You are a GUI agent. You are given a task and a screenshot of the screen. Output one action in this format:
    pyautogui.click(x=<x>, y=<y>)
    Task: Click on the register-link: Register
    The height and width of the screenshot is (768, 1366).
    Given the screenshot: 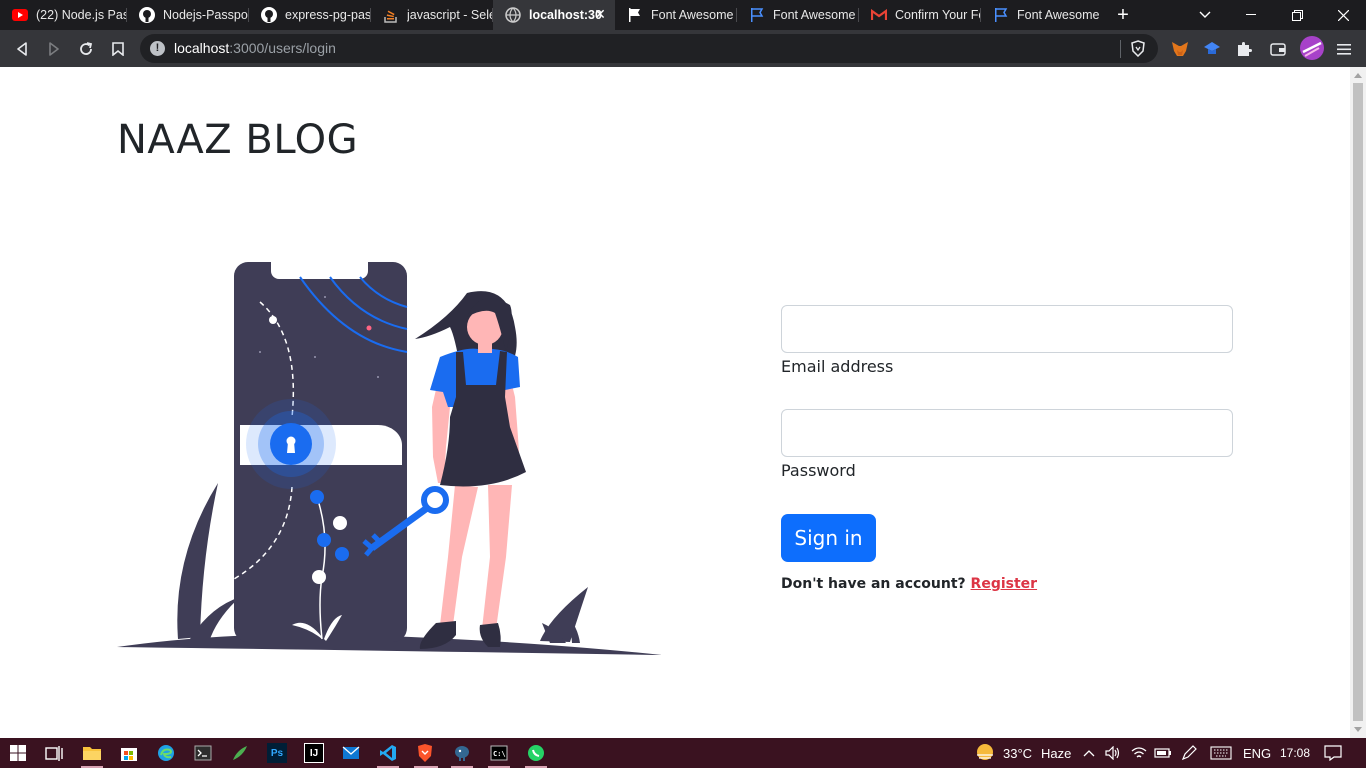 What is the action you would take?
    pyautogui.click(x=1004, y=584)
    